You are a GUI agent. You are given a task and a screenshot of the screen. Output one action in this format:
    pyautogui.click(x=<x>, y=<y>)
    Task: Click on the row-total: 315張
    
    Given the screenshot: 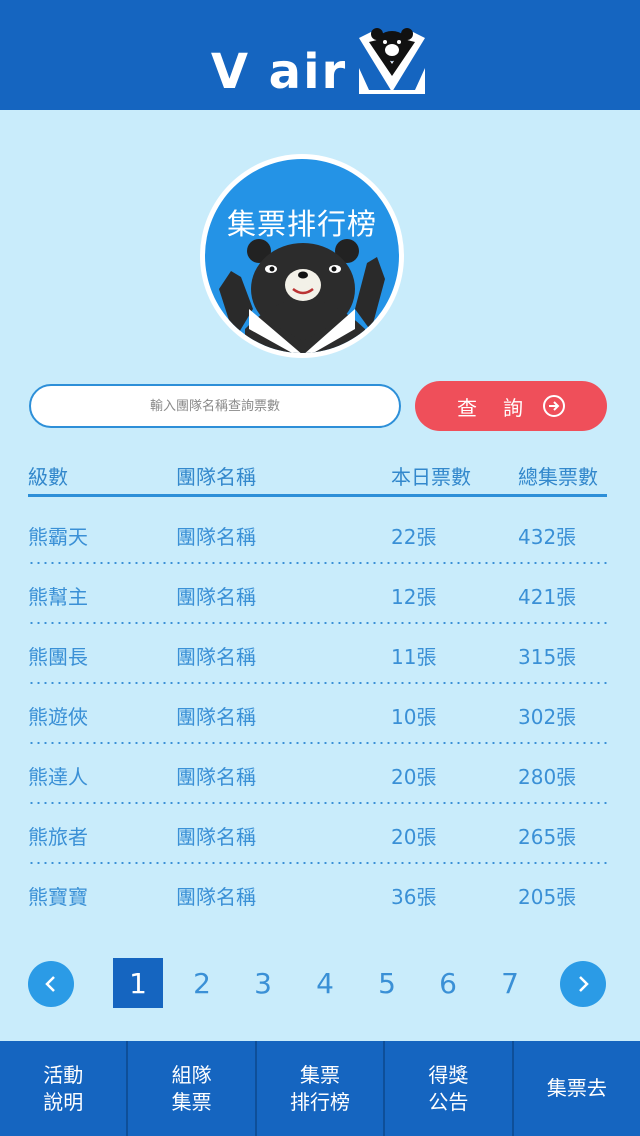 What is the action you would take?
    pyautogui.click(x=547, y=657)
    